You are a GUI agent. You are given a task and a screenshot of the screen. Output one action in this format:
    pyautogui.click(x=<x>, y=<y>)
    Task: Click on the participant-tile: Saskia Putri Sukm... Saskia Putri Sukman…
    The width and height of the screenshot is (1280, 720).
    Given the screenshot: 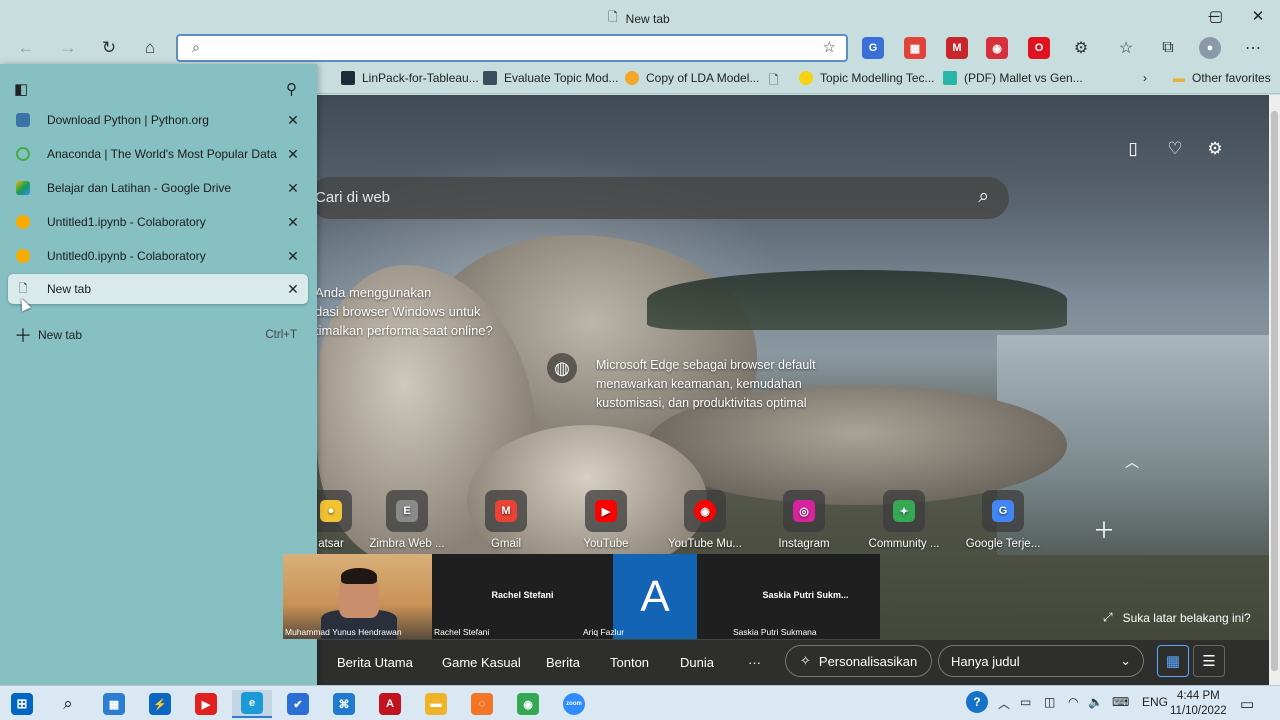 What is the action you would take?
    pyautogui.click(x=805, y=596)
    